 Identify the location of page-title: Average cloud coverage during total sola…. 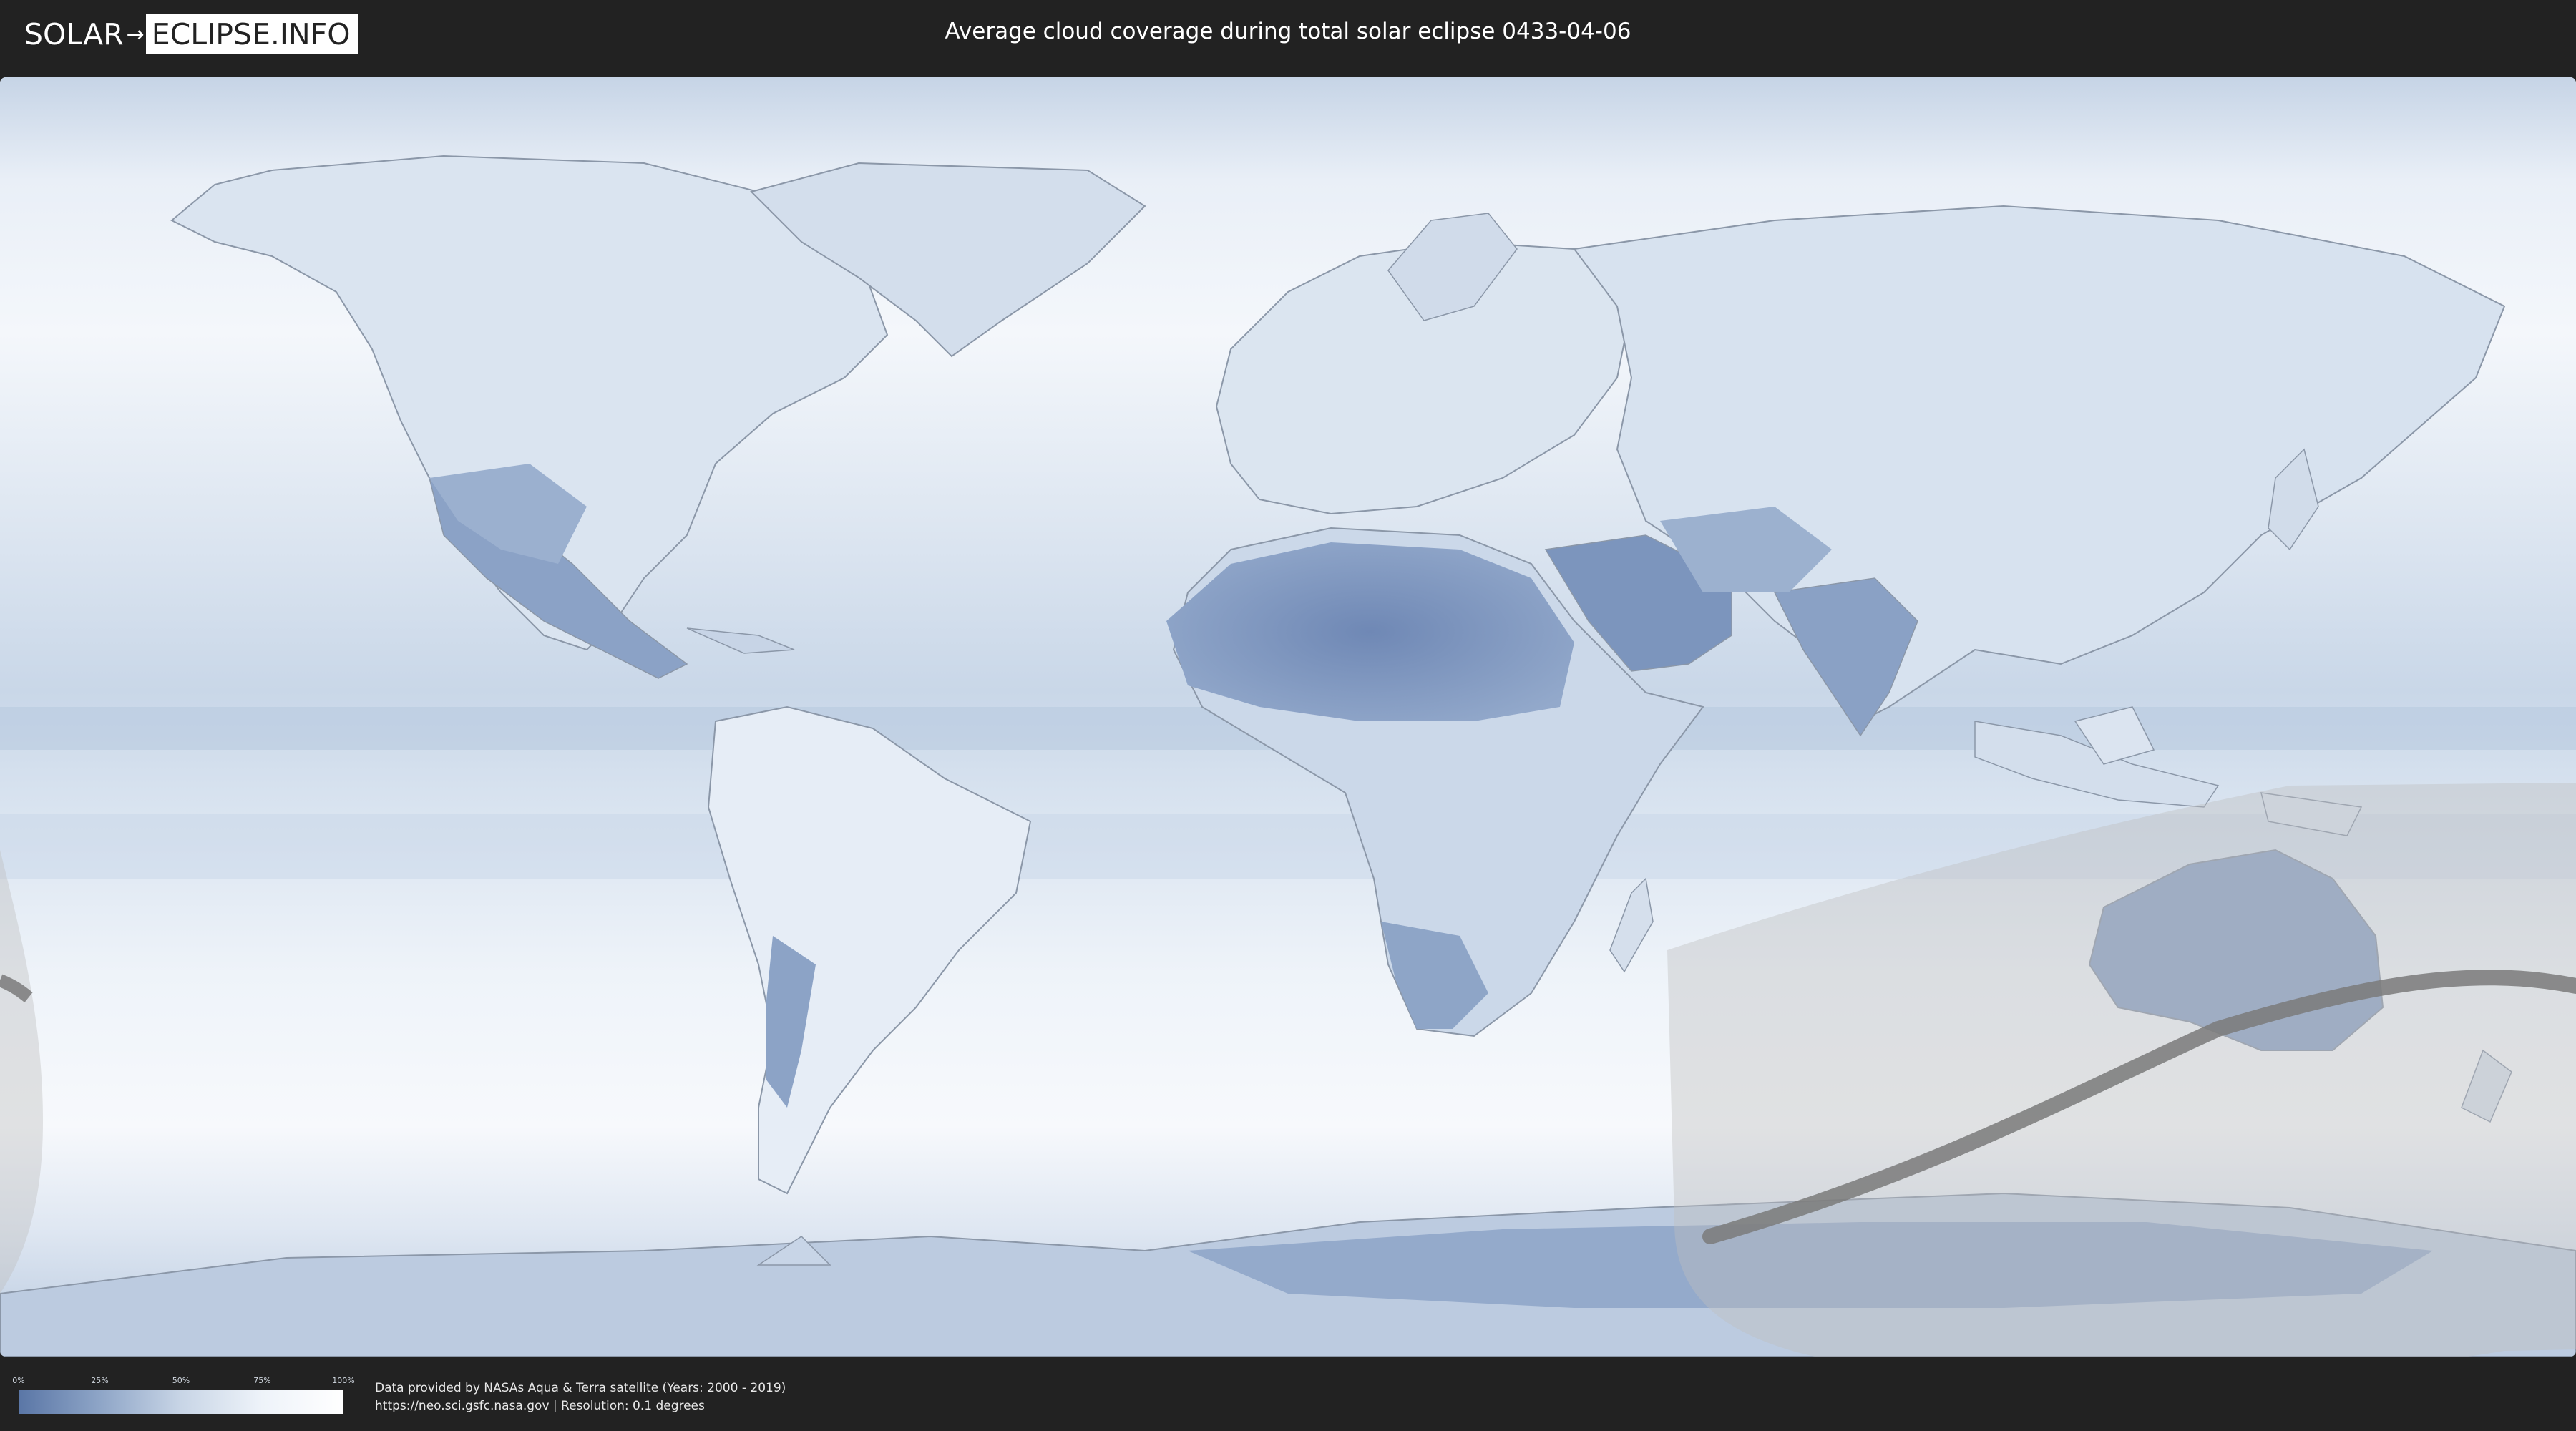
(1288, 31).